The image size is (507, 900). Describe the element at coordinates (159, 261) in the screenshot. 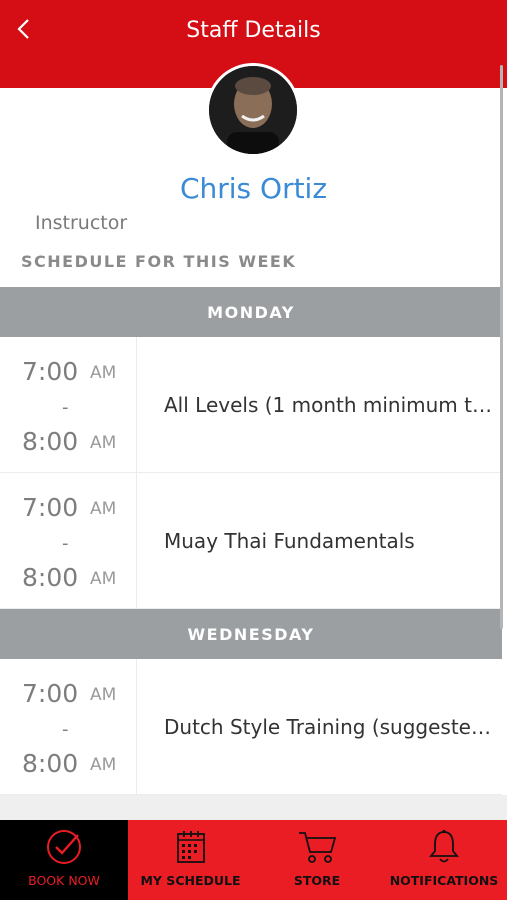

I see `schedule-heading: SCHEDULE FOR THIS WEEK` at that location.